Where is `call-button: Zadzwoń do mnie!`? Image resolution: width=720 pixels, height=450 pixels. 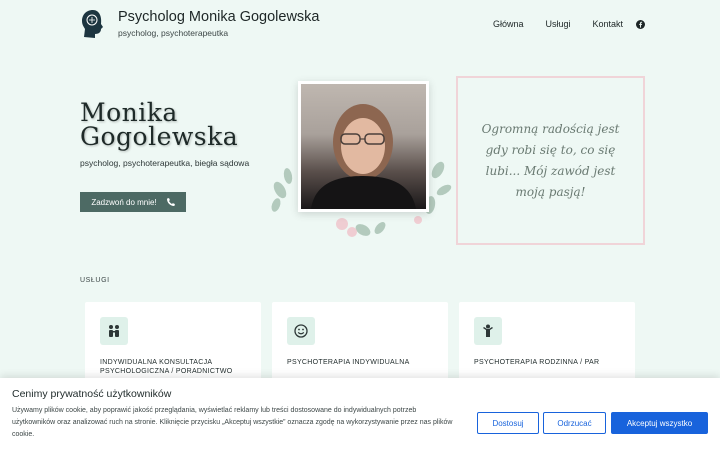
call-button: Zadzwoń do mnie! is located at coordinates (133, 202).